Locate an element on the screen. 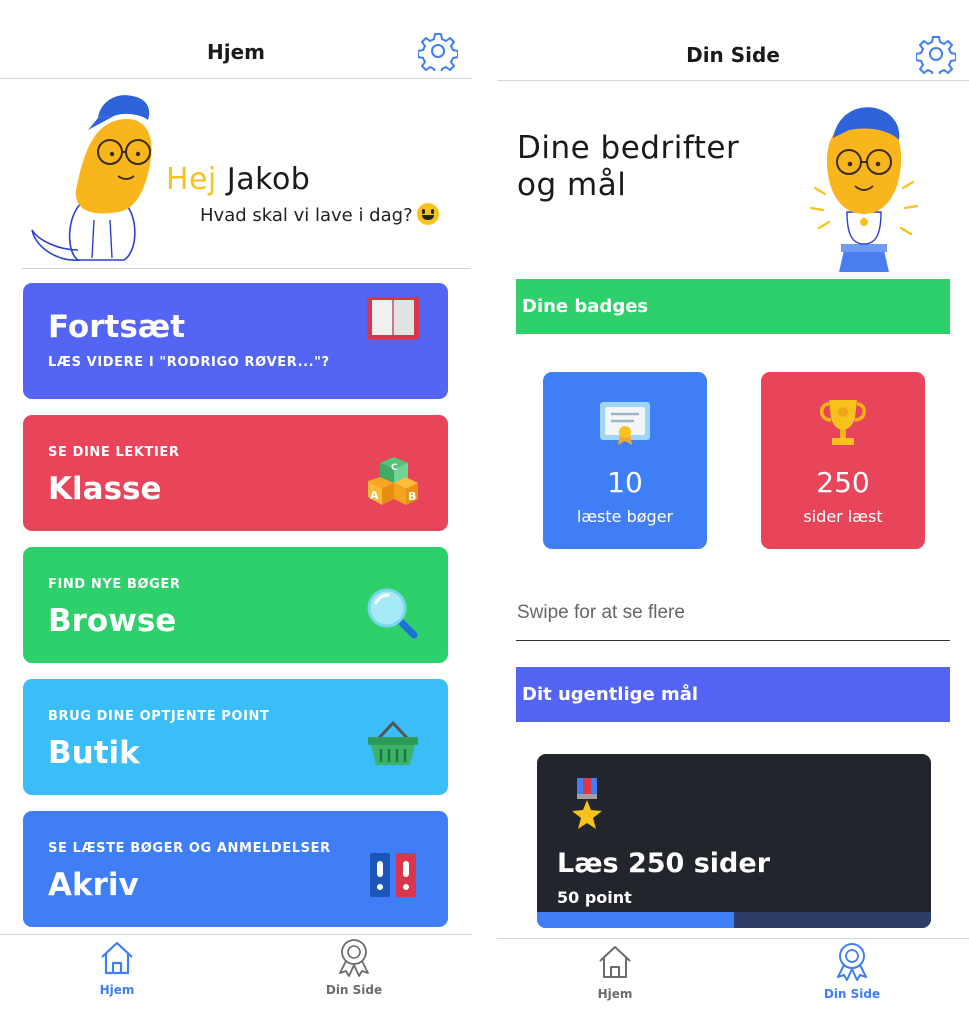  greeting-hero: Hej Jakob Hvad skal vi lave i dag? is located at coordinates (236, 174).